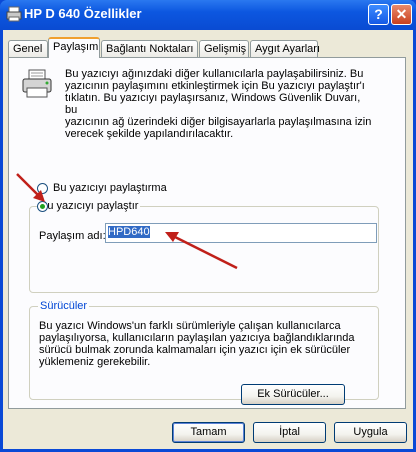 This screenshot has height=452, width=416. Describe the element at coordinates (149, 48) in the screenshot. I see `tab-ports: Bağlantı Noktaları` at that location.